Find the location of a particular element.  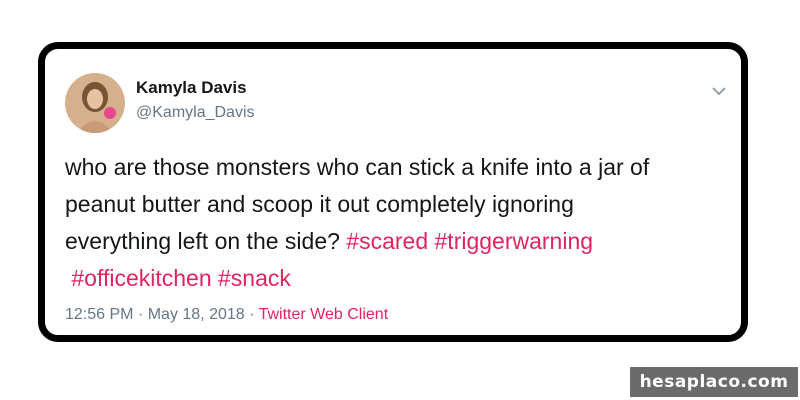

chevron-down-icon is located at coordinates (719, 91).